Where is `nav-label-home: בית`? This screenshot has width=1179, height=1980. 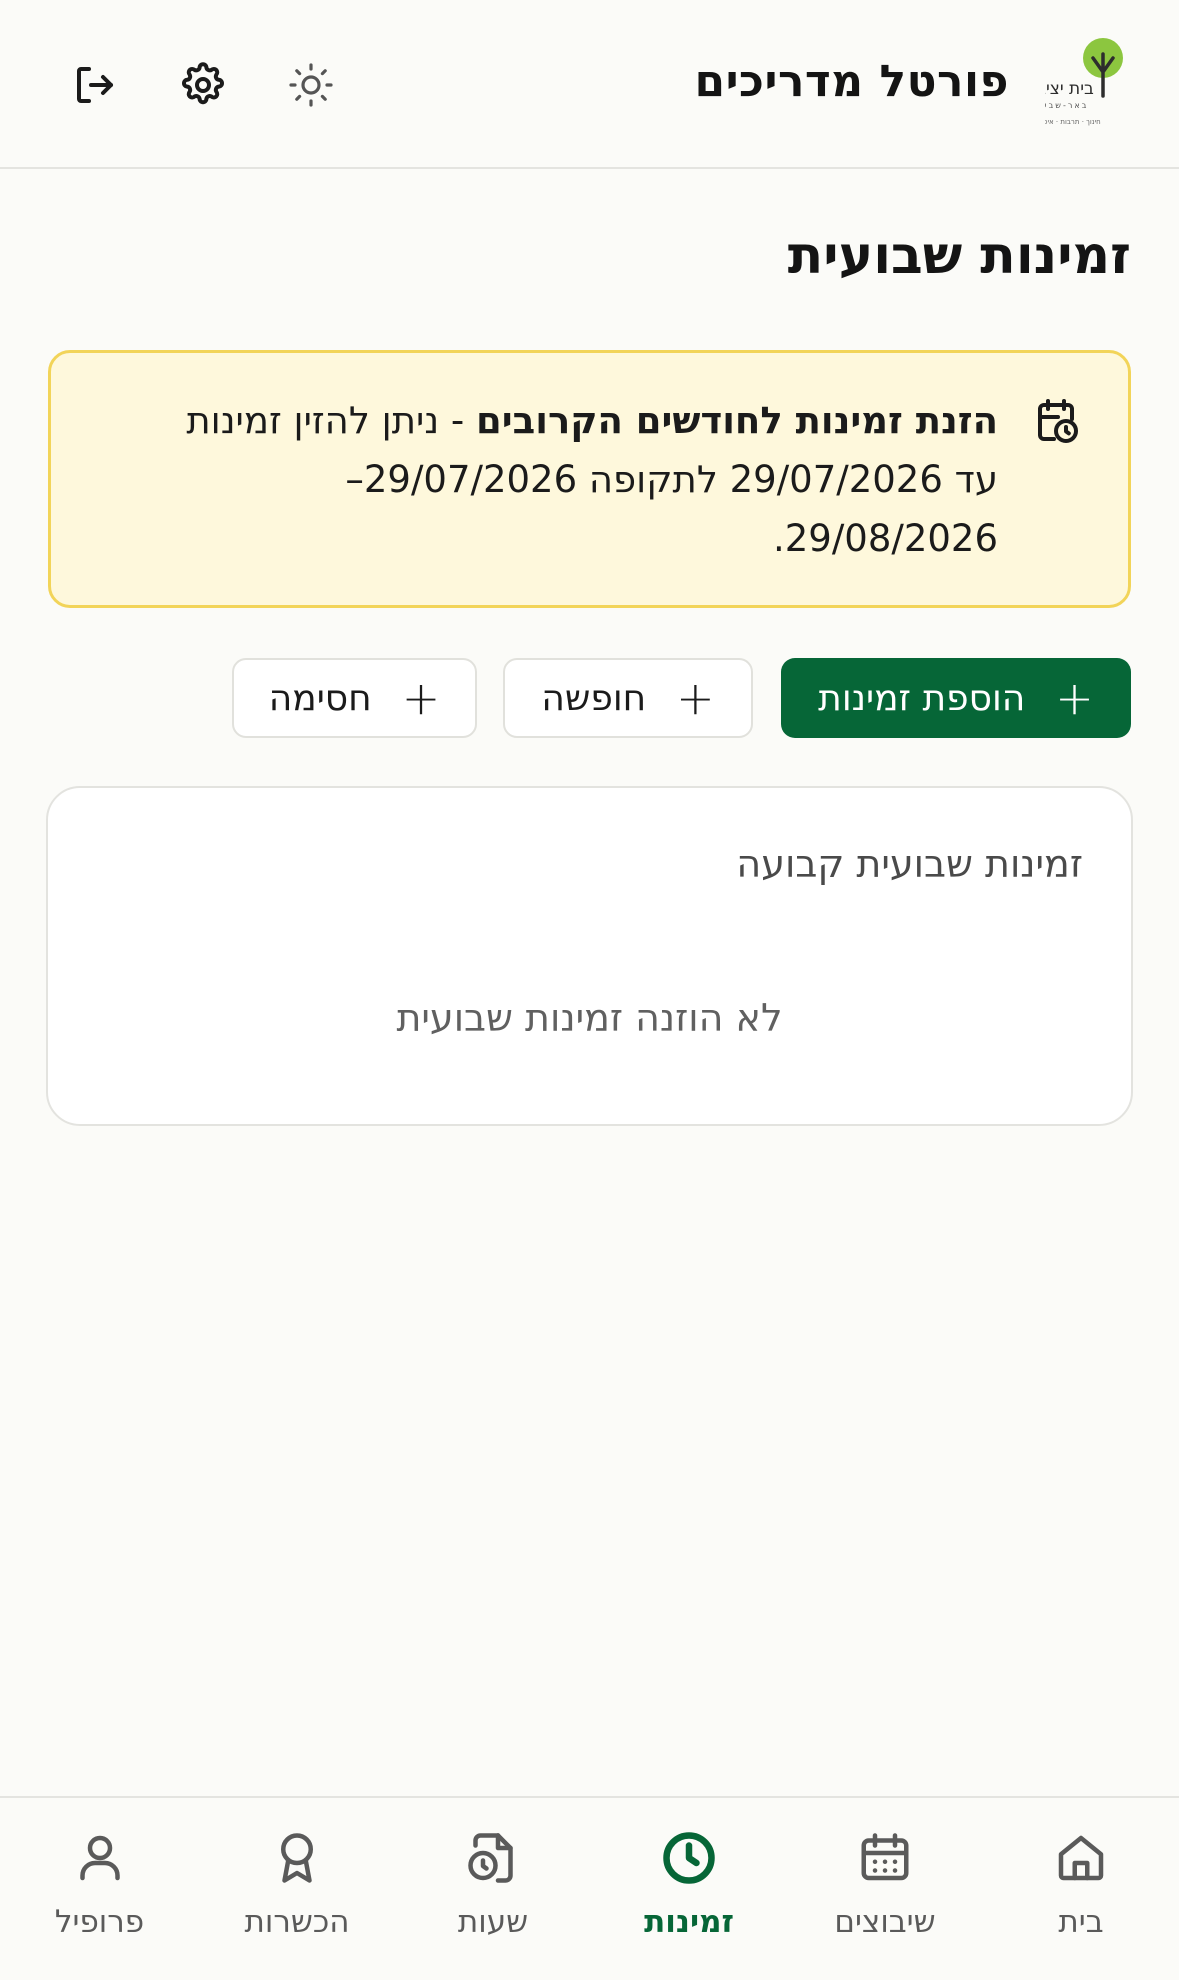
nav-label-home: בית is located at coordinates (1081, 1922).